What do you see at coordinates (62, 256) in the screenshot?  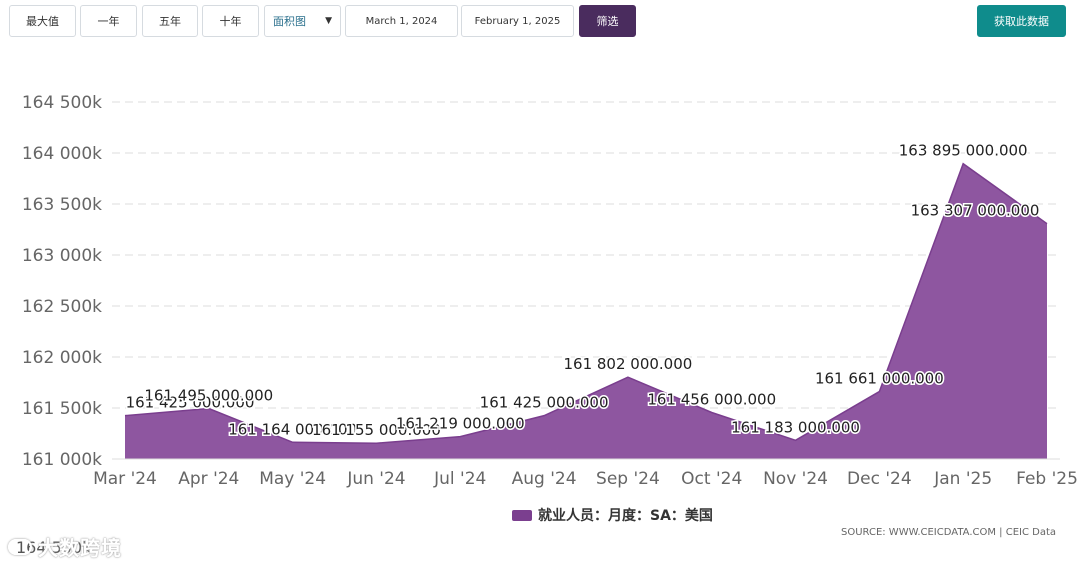 I see `y-tick-label: 163 000k` at bounding box center [62, 256].